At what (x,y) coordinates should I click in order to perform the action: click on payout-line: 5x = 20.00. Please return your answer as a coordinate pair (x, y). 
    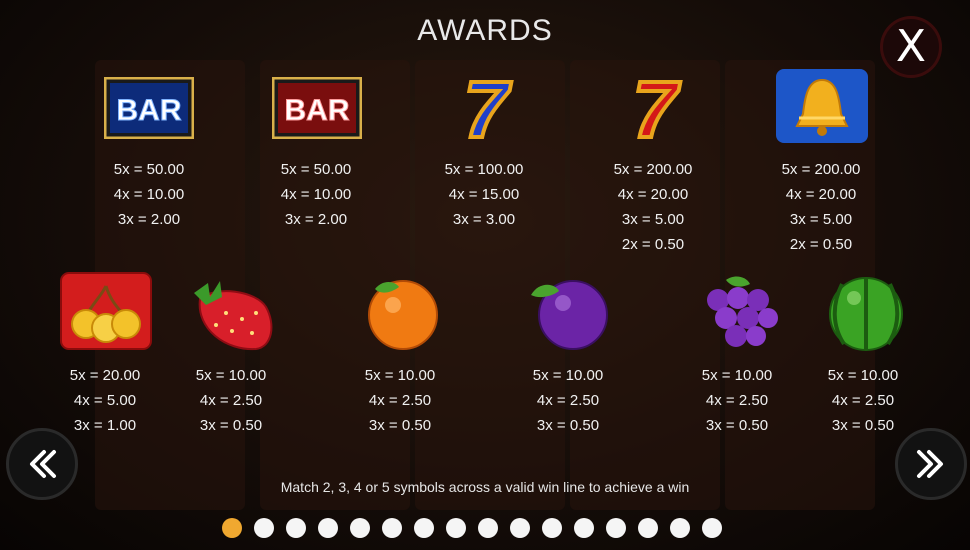
    Looking at the image, I should click on (105, 375).